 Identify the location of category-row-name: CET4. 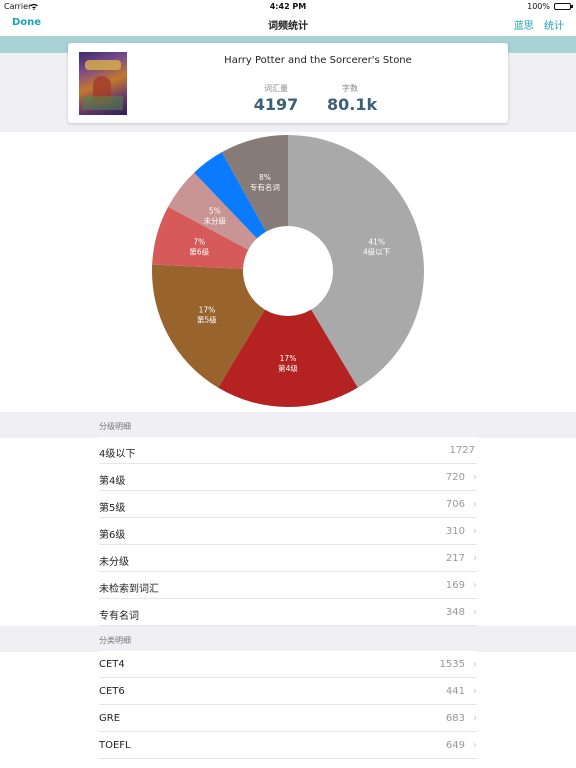
(112, 664).